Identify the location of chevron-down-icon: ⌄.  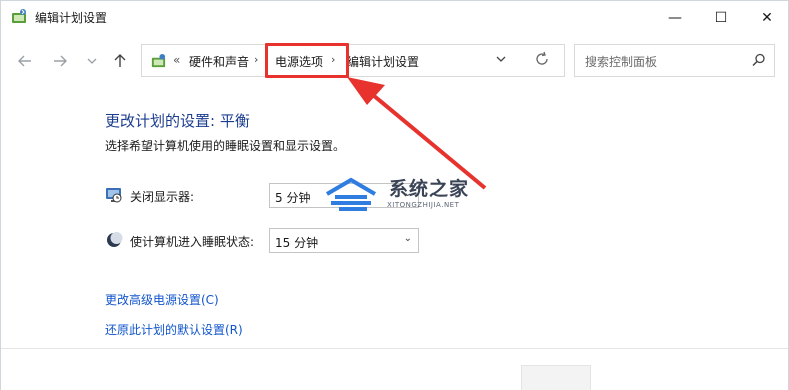
(407, 238).